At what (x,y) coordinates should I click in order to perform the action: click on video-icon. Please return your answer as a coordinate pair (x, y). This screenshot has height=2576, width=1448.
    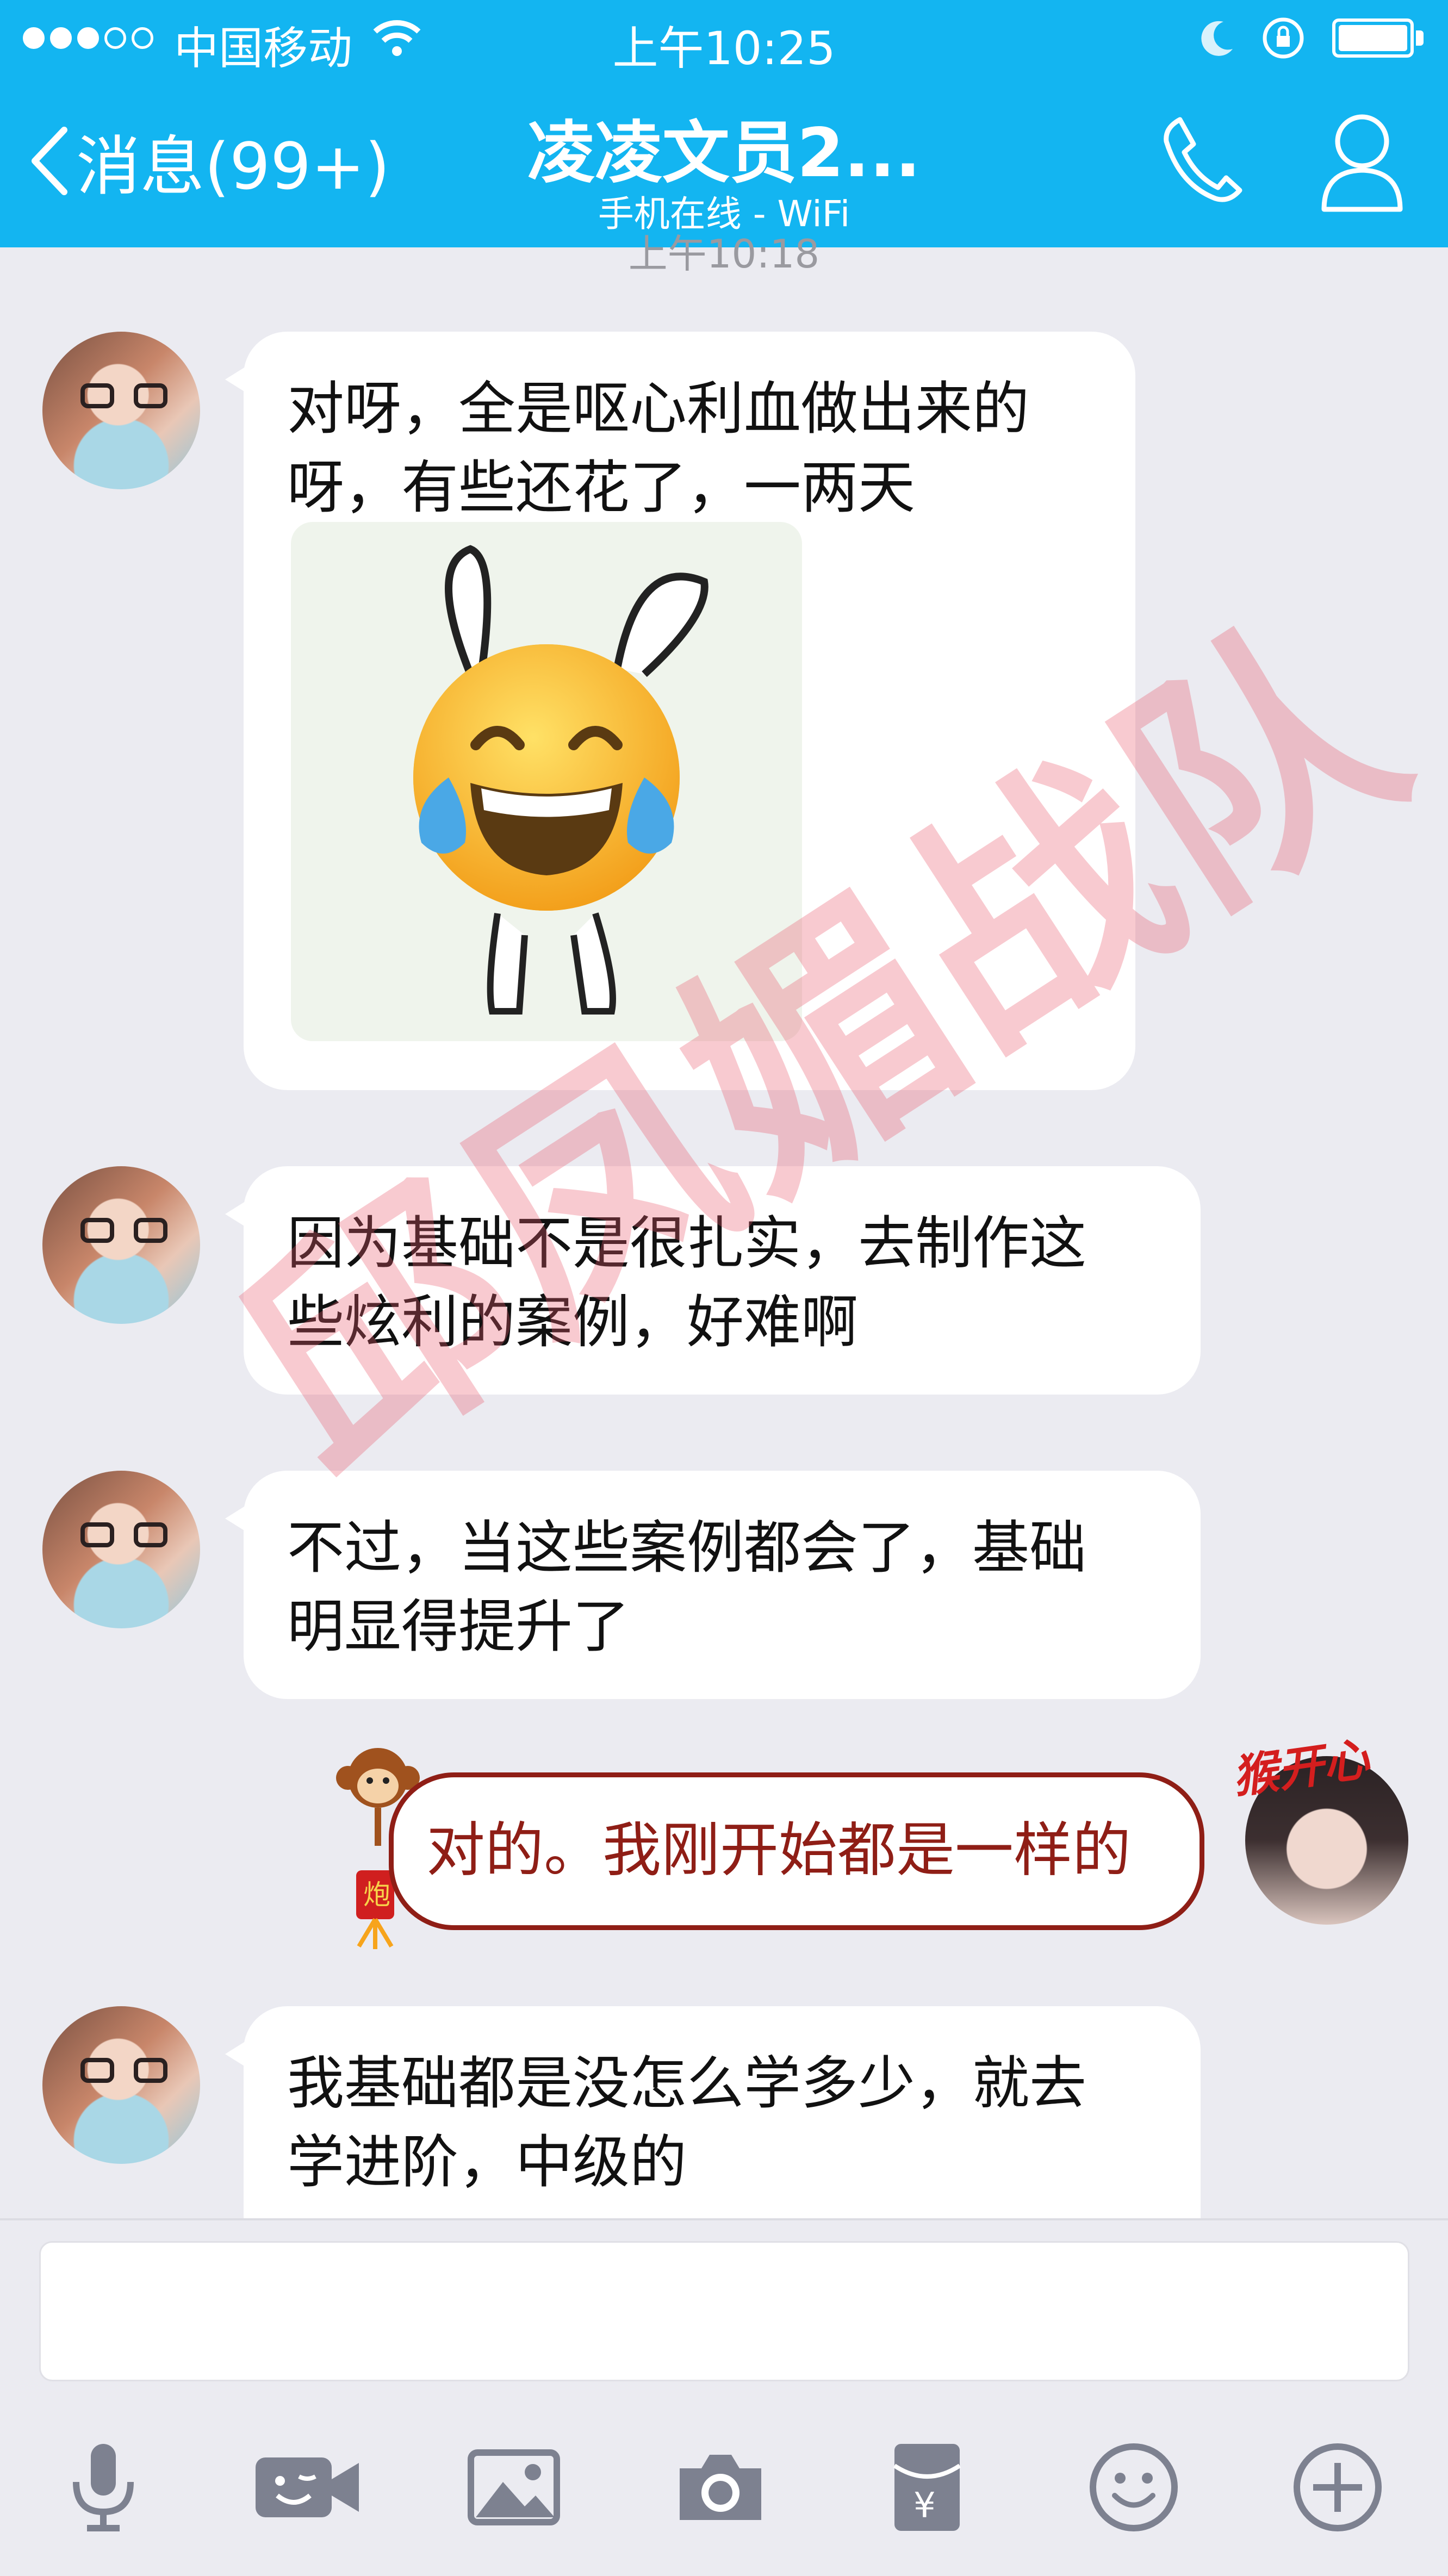
    Looking at the image, I should click on (307, 2487).